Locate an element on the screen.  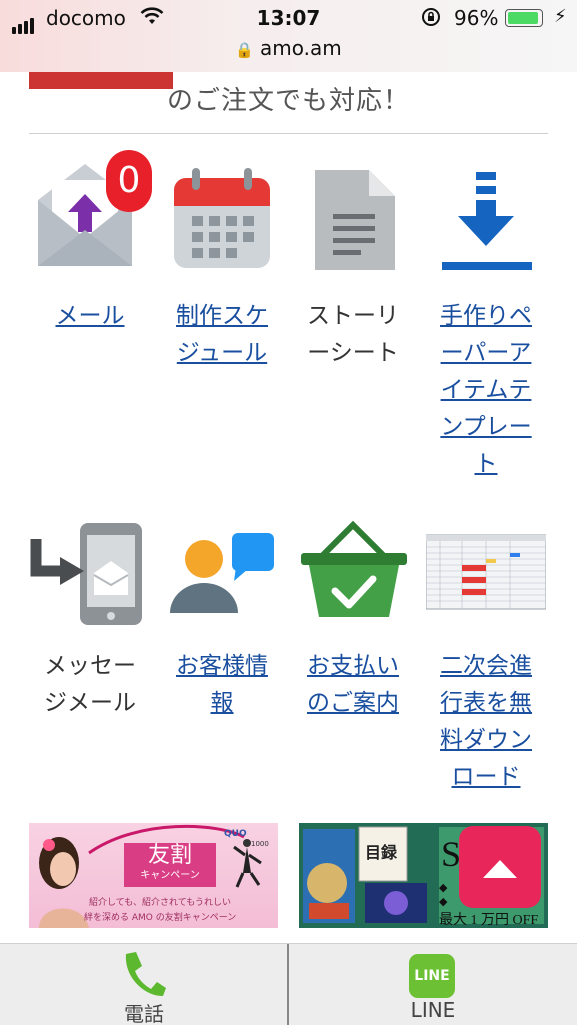
battery-icon is located at coordinates (524, 18).